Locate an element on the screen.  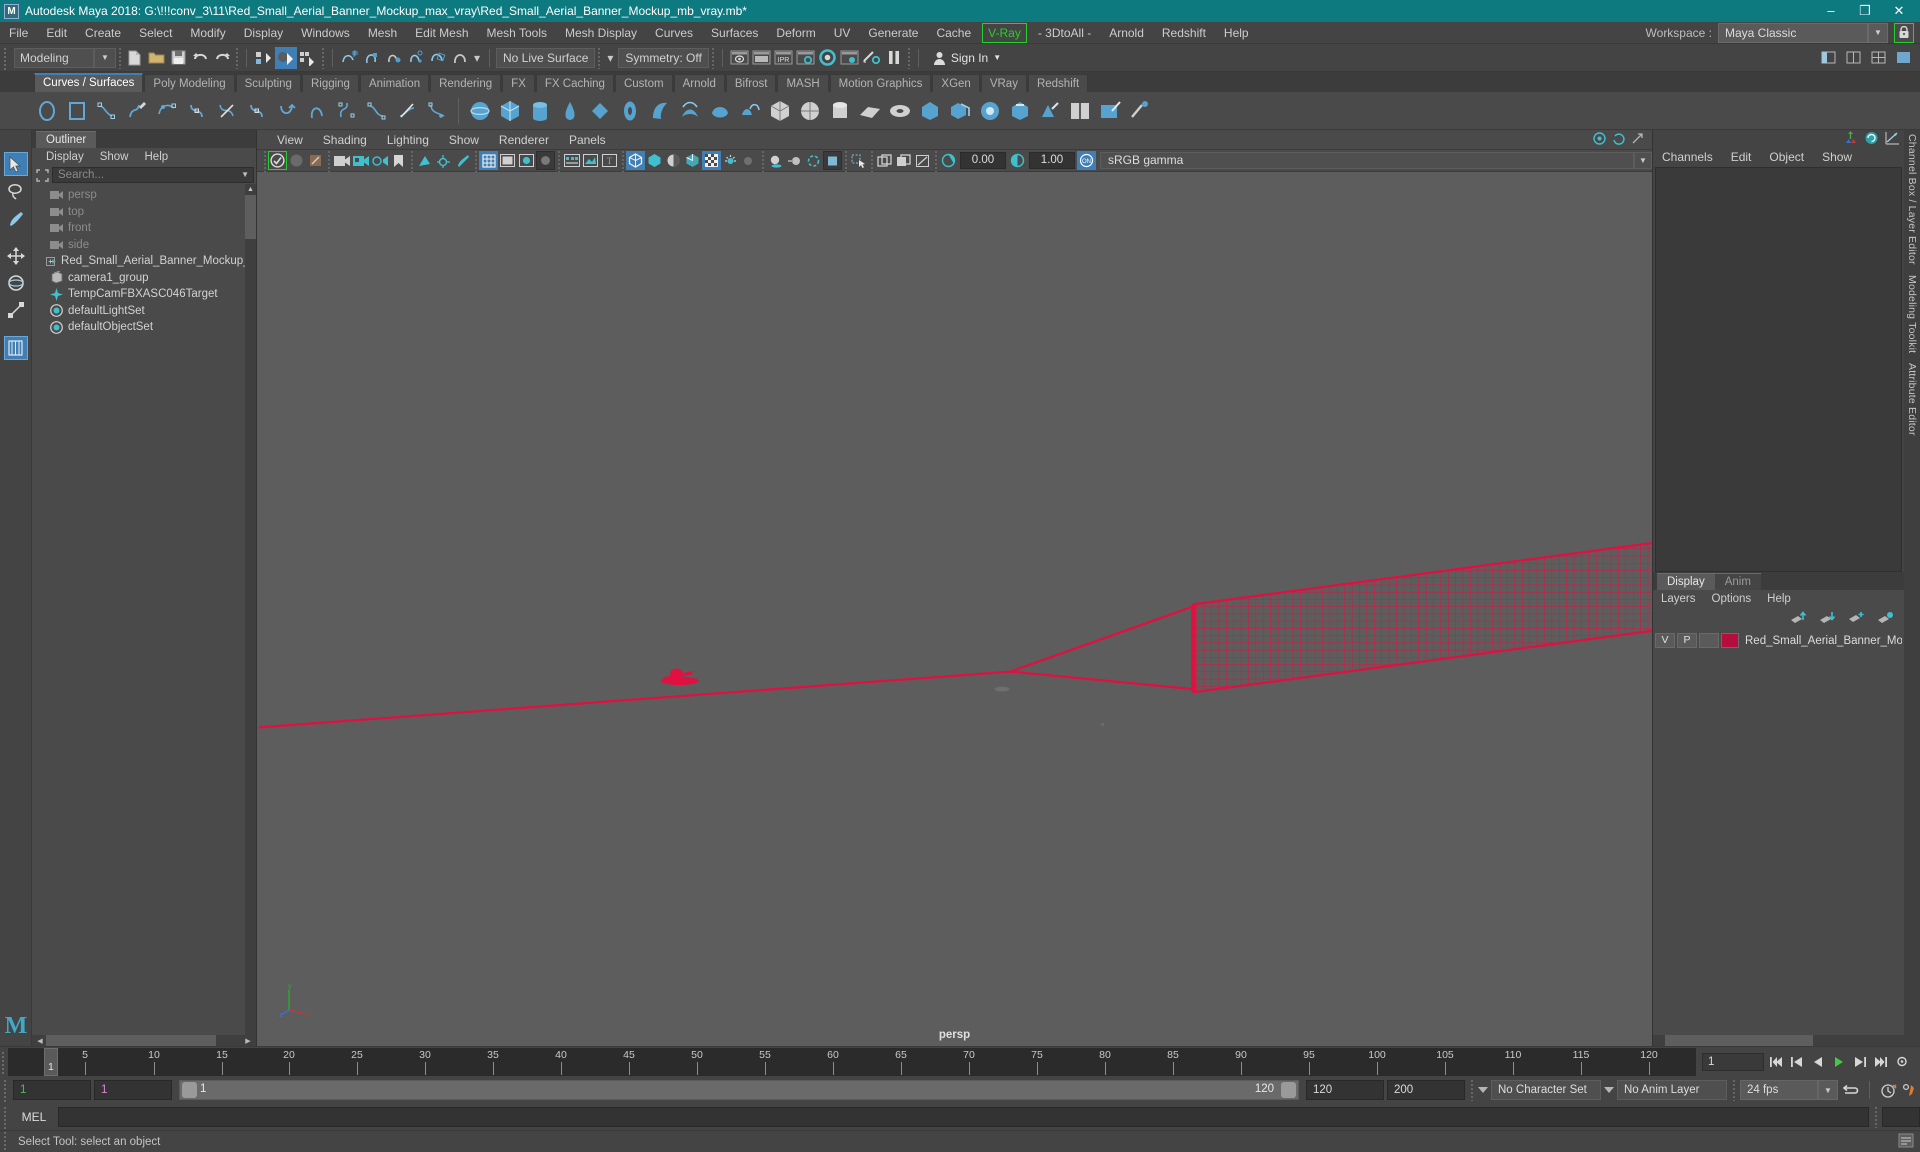
maximize-button: ❐ is located at coordinates (1865, 11).